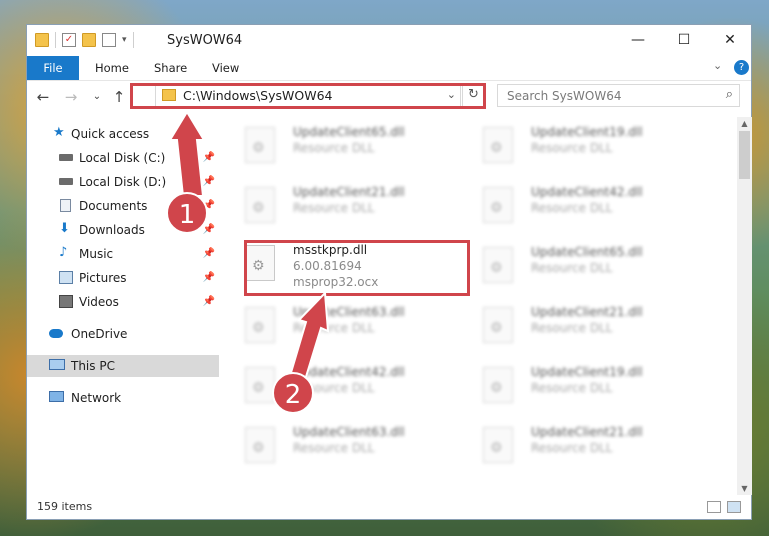 This screenshot has height=536, width=769. I want to click on step-2-callout: 2, so click(293, 393).